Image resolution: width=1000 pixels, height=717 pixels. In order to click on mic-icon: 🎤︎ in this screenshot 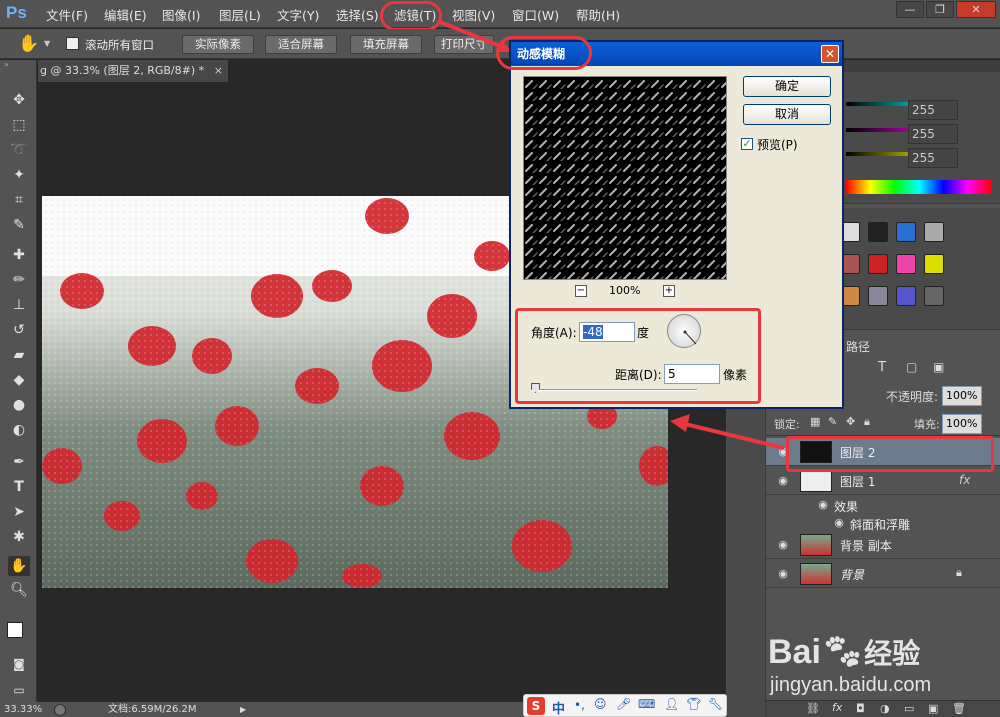, I will do `click(623, 704)`.